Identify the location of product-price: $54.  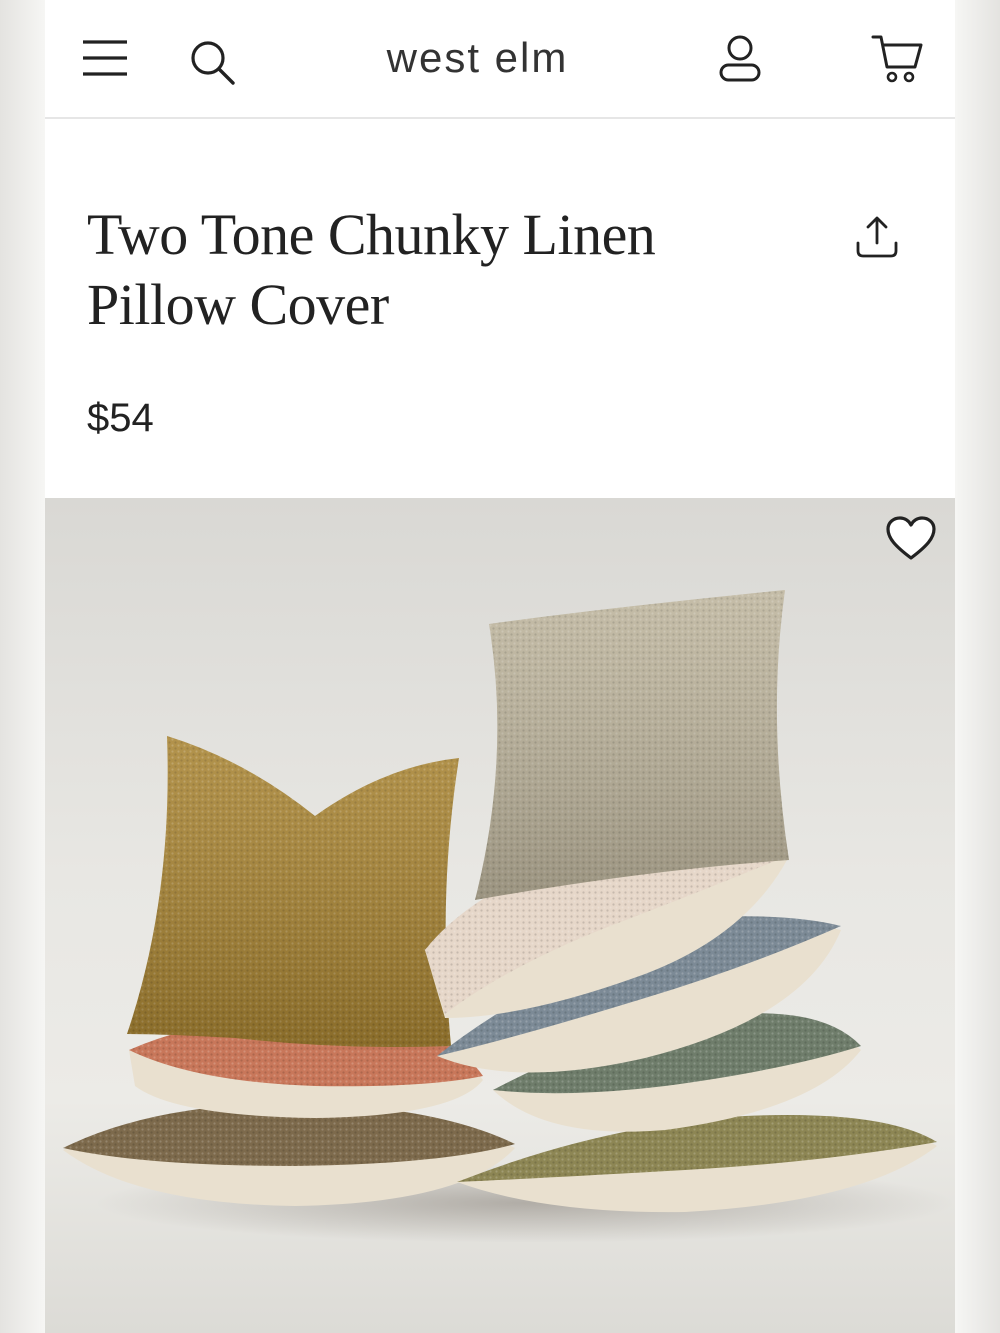
(120, 418).